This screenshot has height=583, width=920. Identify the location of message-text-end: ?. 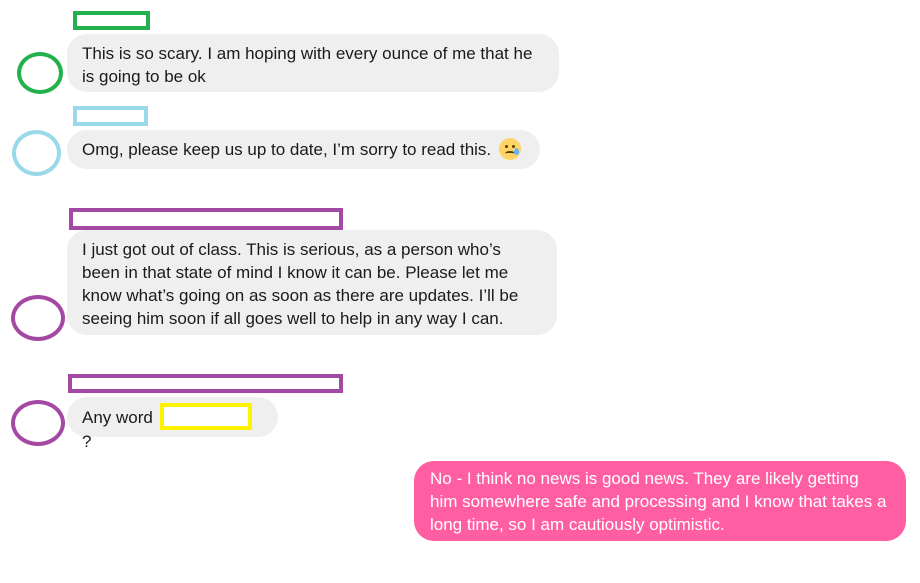
(87, 442).